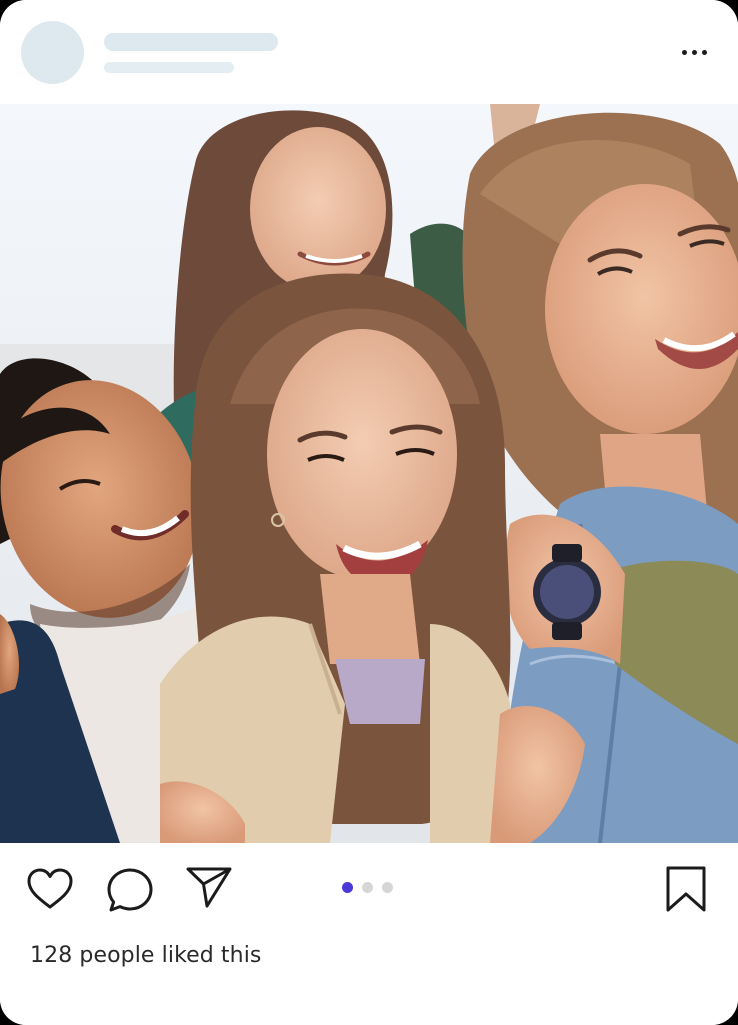 The height and width of the screenshot is (1025, 738). What do you see at coordinates (146, 955) in the screenshot?
I see `likes-count-text: 128 people liked this` at bounding box center [146, 955].